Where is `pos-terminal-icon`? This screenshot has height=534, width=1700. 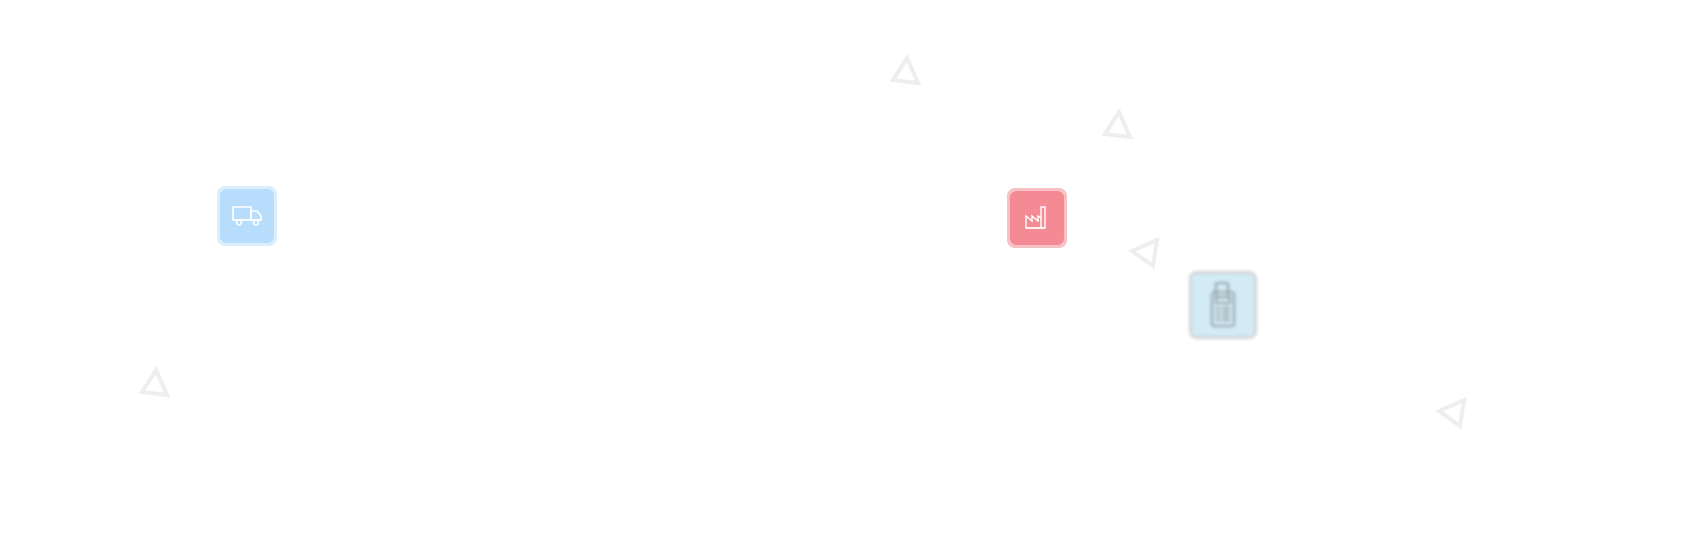
pos-terminal-icon is located at coordinates (1223, 304).